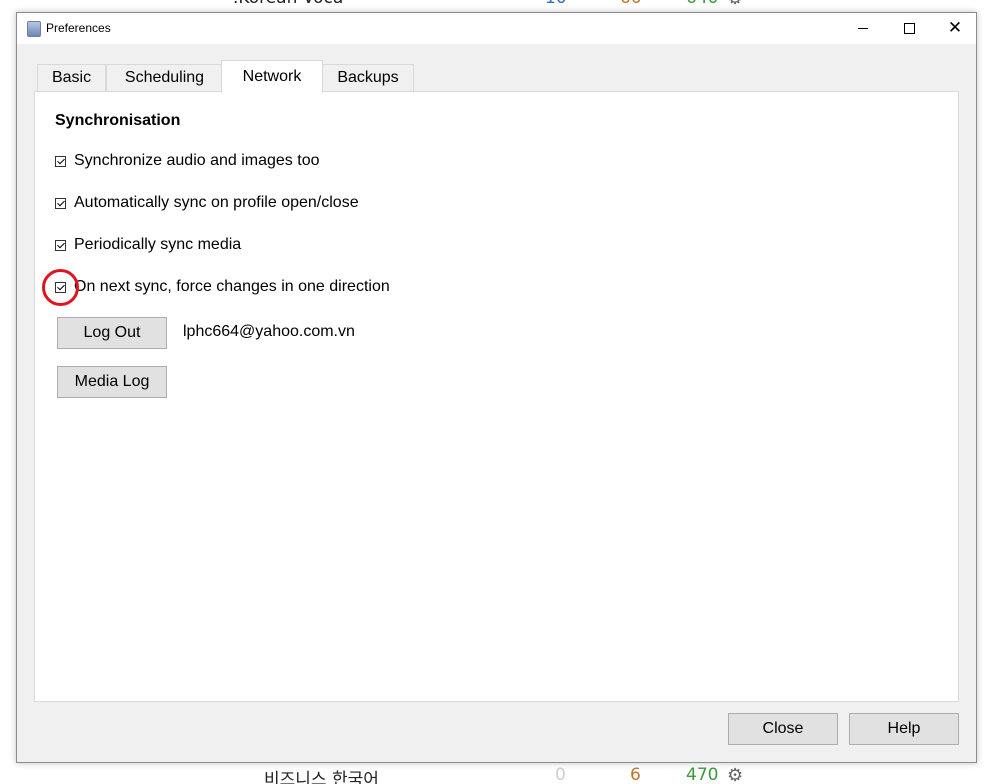 The width and height of the screenshot is (1005, 784). I want to click on checkbox-label: Periodically sync media, so click(158, 244).